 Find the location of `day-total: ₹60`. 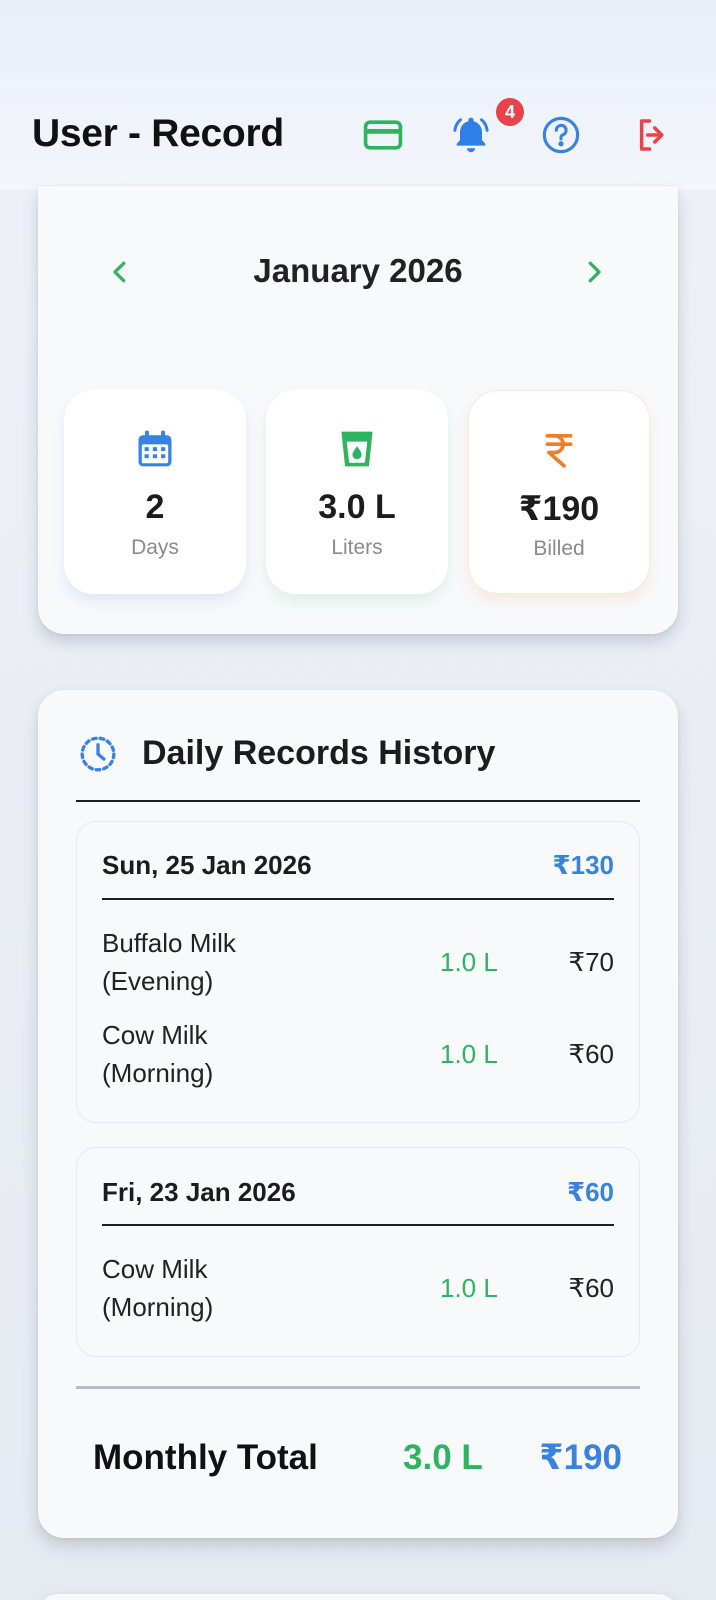

day-total: ₹60 is located at coordinates (590, 1192).